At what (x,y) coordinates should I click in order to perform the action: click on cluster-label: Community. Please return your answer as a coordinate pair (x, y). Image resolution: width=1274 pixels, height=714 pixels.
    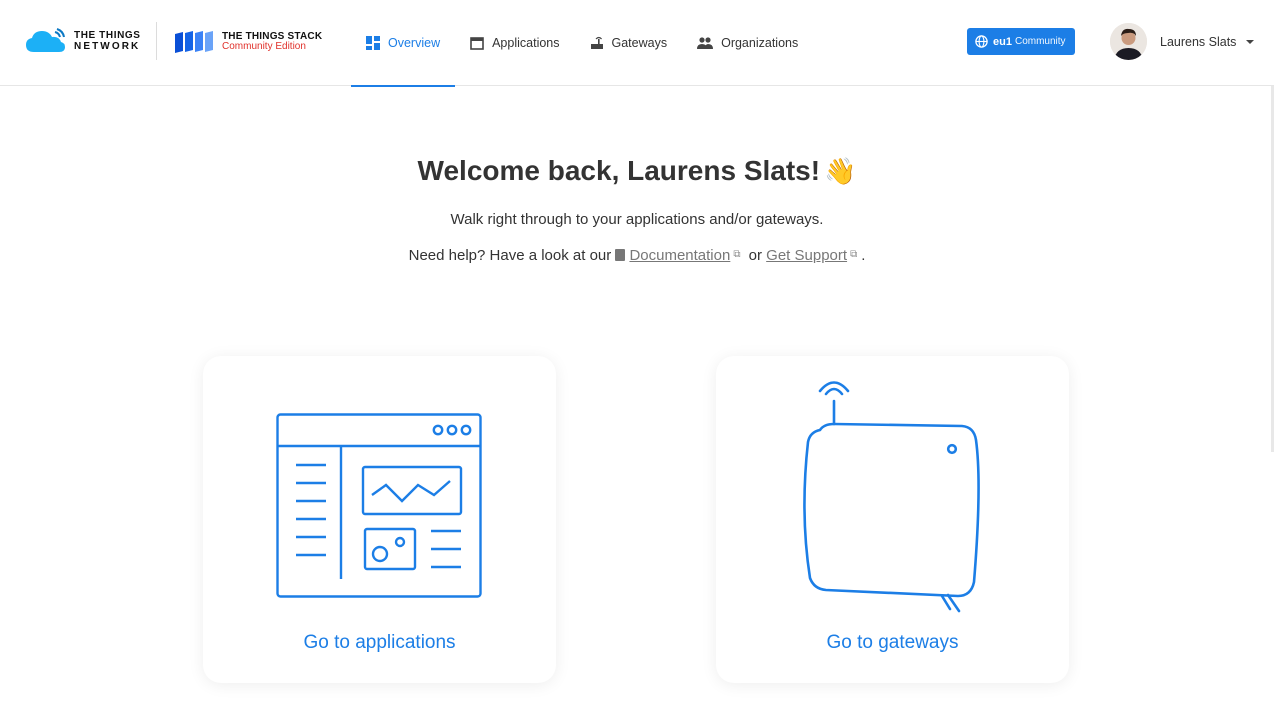
    Looking at the image, I should click on (1040, 41).